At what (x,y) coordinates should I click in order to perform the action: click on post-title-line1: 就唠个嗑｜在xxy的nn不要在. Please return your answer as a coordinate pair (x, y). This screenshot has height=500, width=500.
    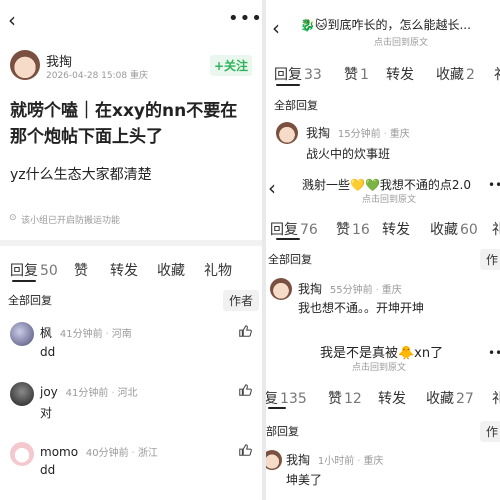
    Looking at the image, I should click on (124, 111).